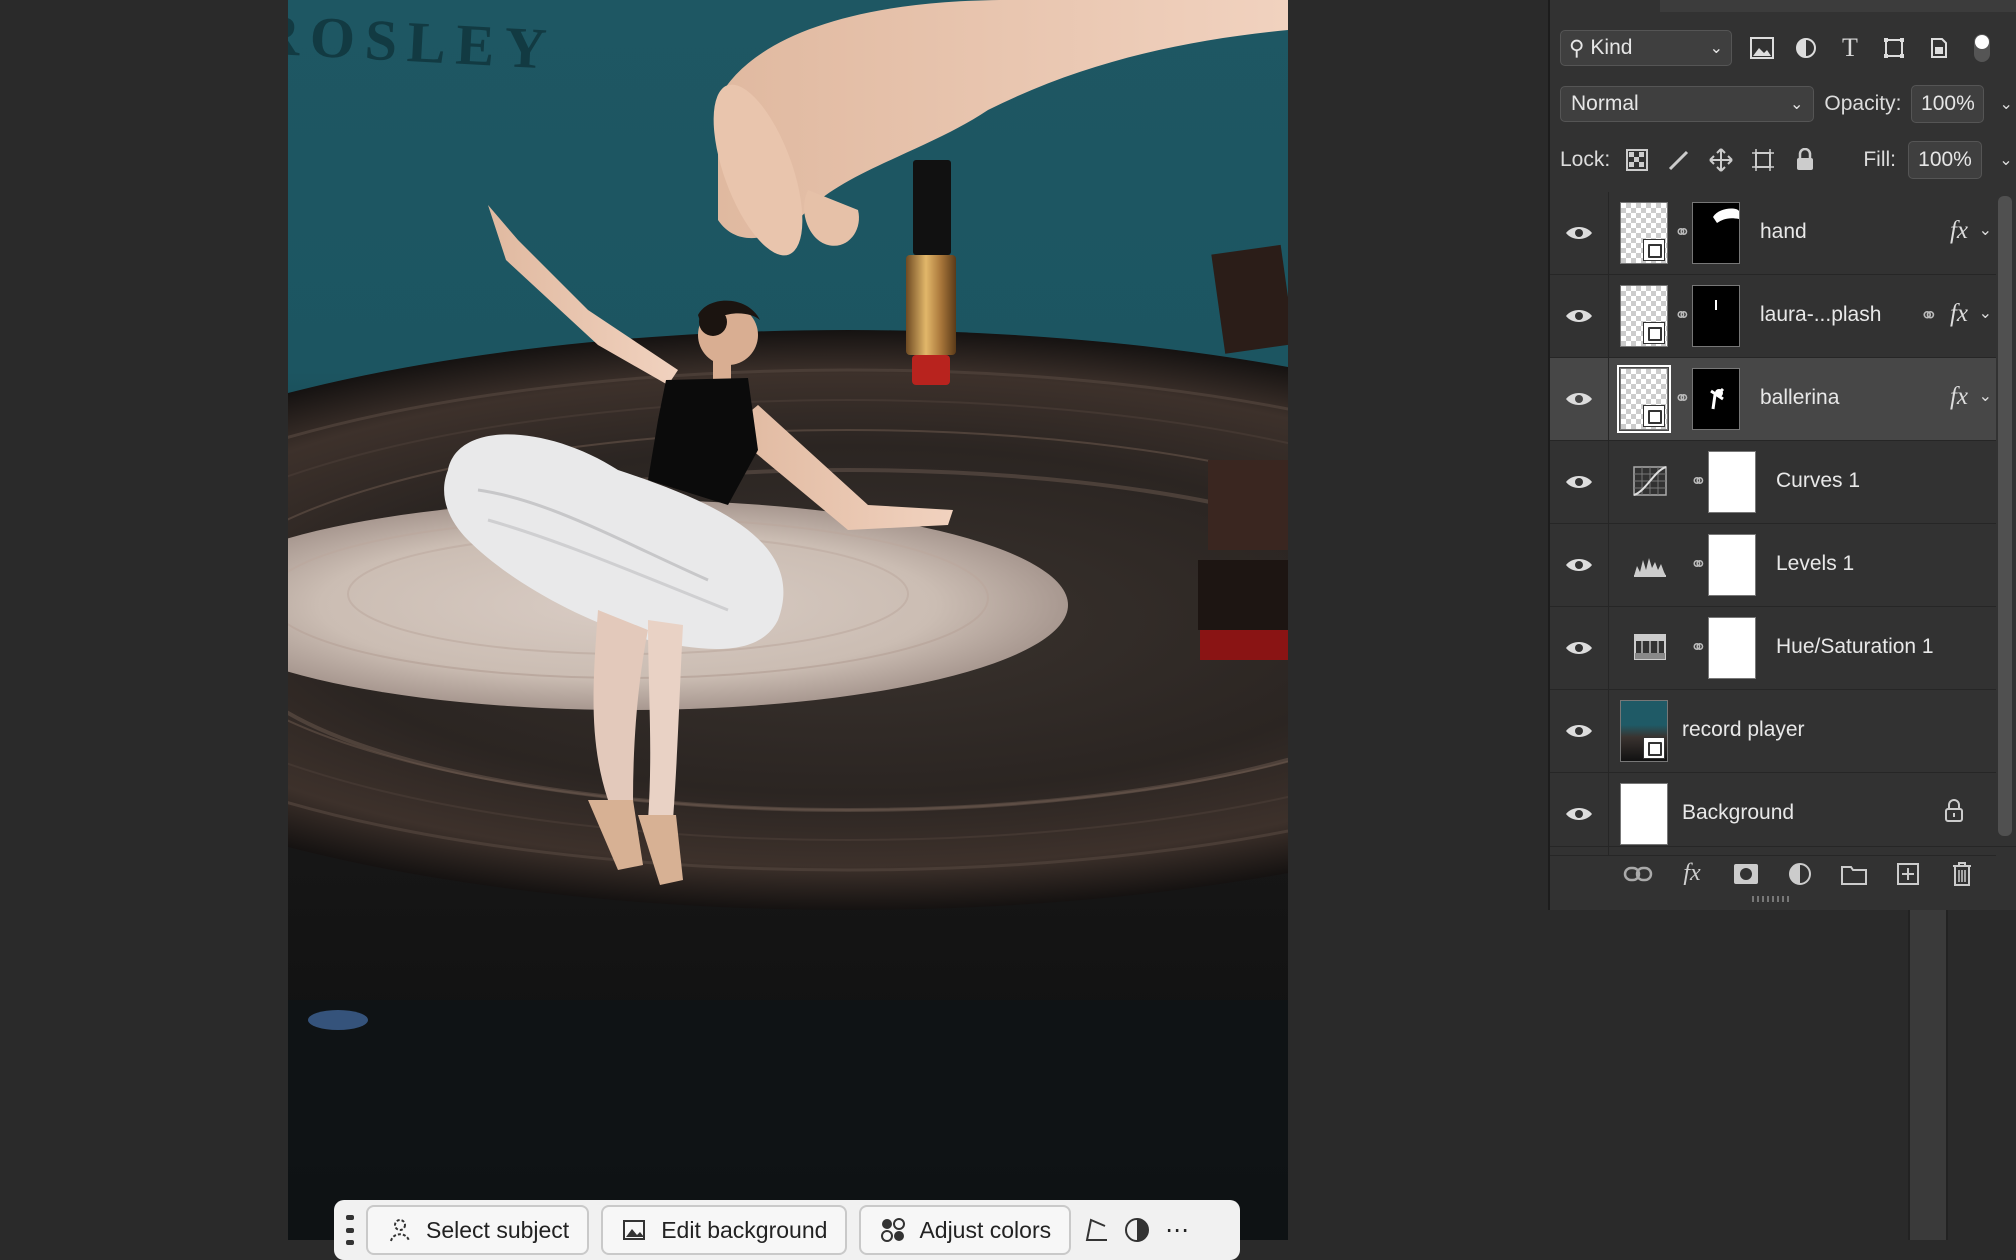  I want to click on adjust-colors-button: Adjust colors, so click(965, 1230).